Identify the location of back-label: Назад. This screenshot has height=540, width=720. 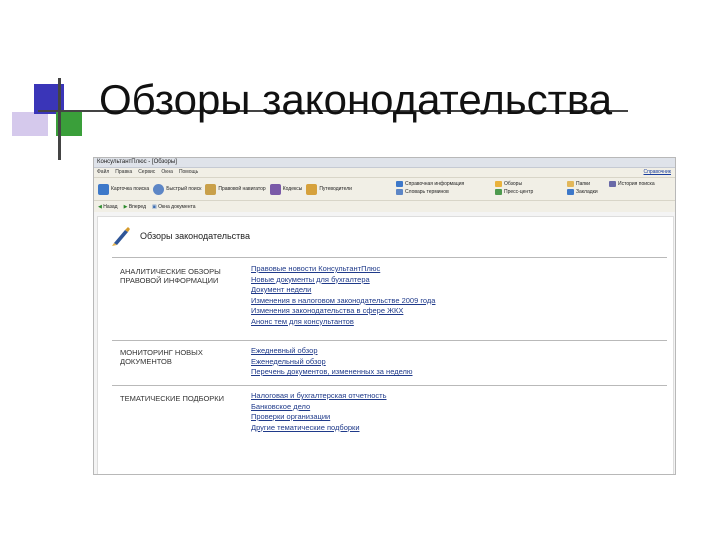
(110, 206).